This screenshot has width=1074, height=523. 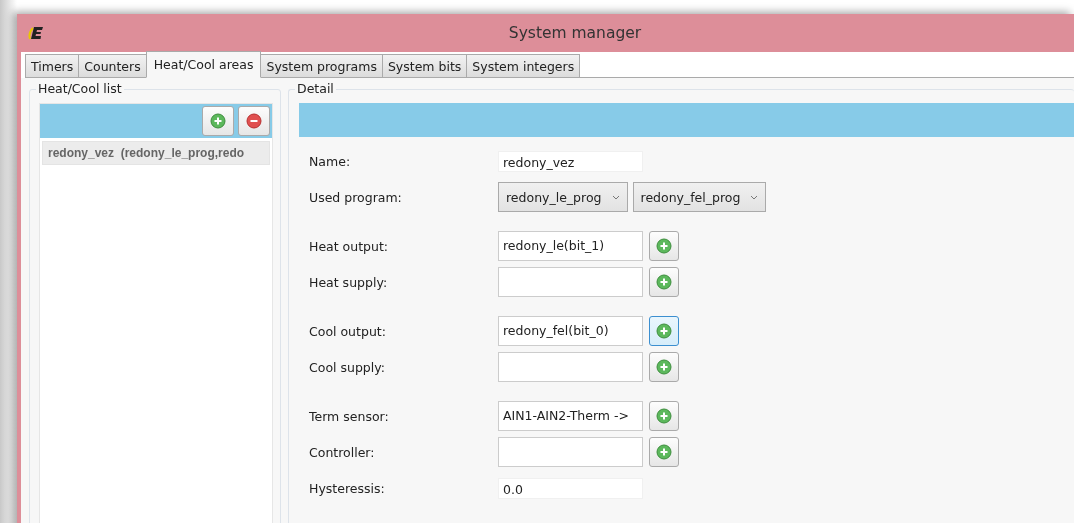 What do you see at coordinates (52, 66) in the screenshot?
I see `tab: Timers` at bounding box center [52, 66].